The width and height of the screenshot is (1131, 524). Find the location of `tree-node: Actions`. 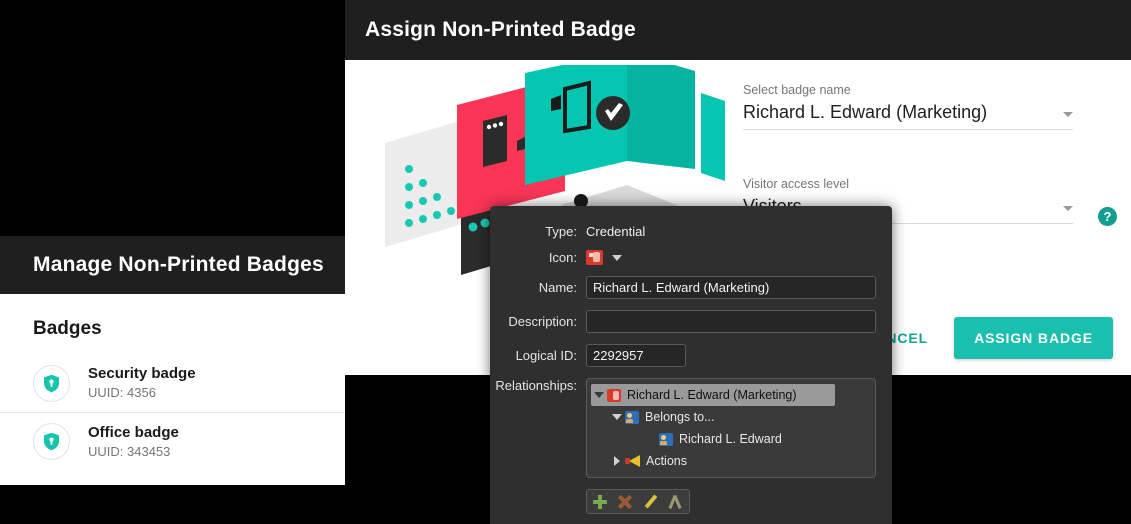

tree-node: Actions is located at coordinates (742, 461).